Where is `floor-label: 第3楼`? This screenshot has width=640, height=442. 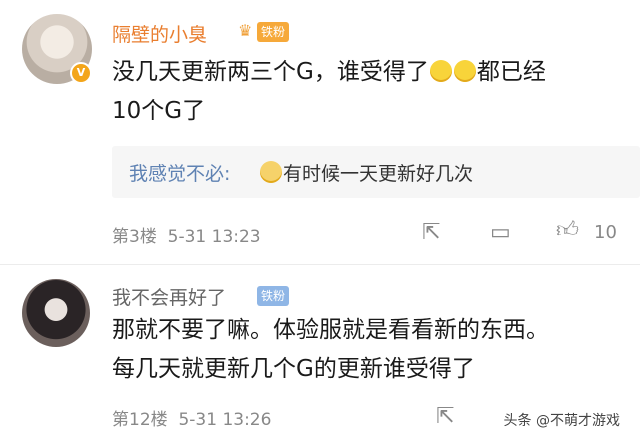 floor-label: 第3楼 is located at coordinates (134, 237).